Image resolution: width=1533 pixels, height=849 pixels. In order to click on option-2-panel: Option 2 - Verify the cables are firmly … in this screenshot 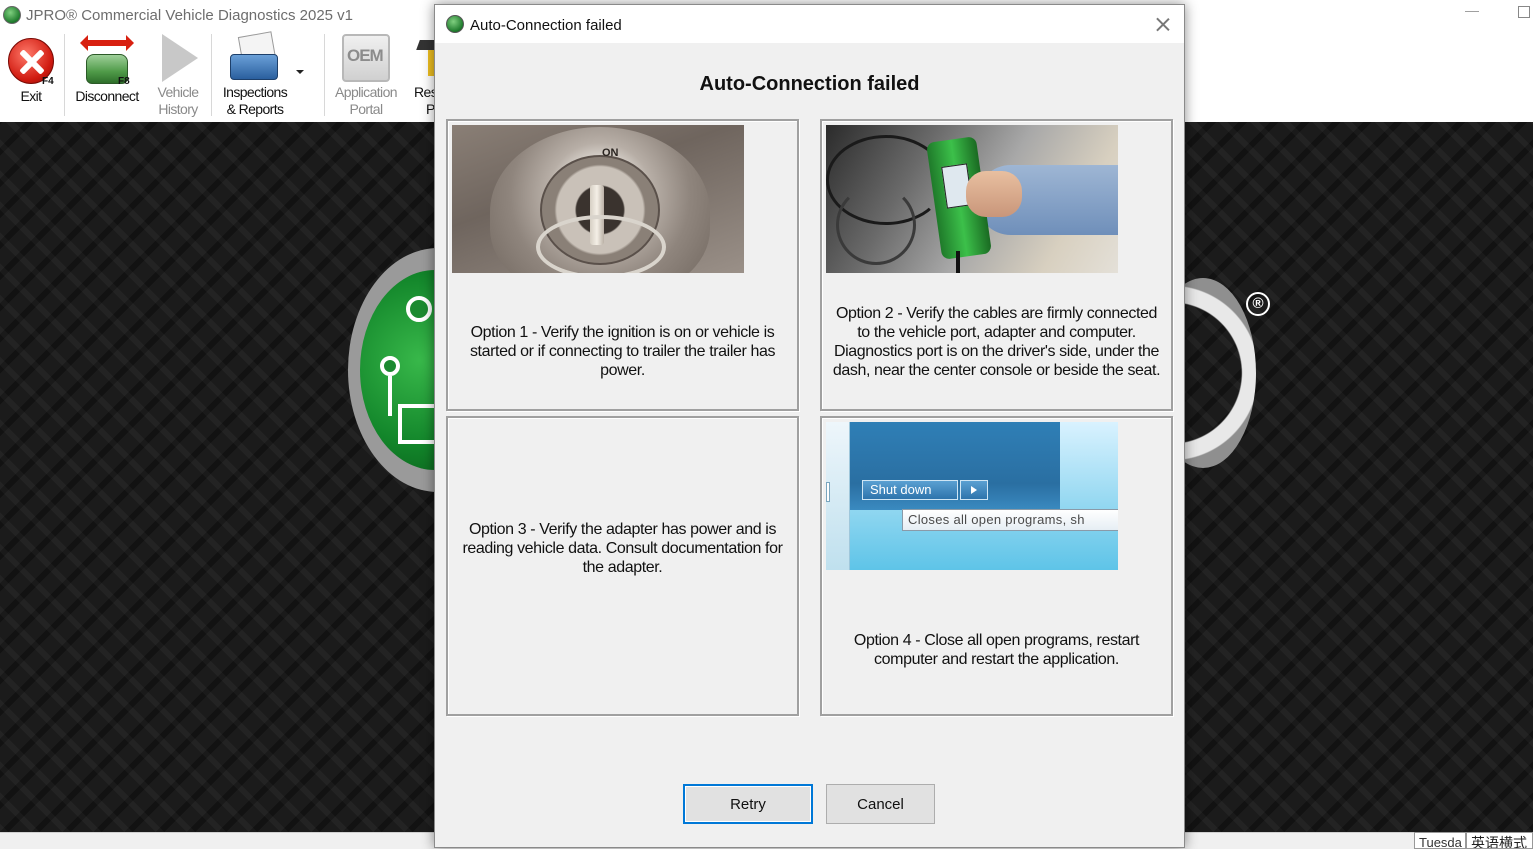, I will do `click(996, 265)`.